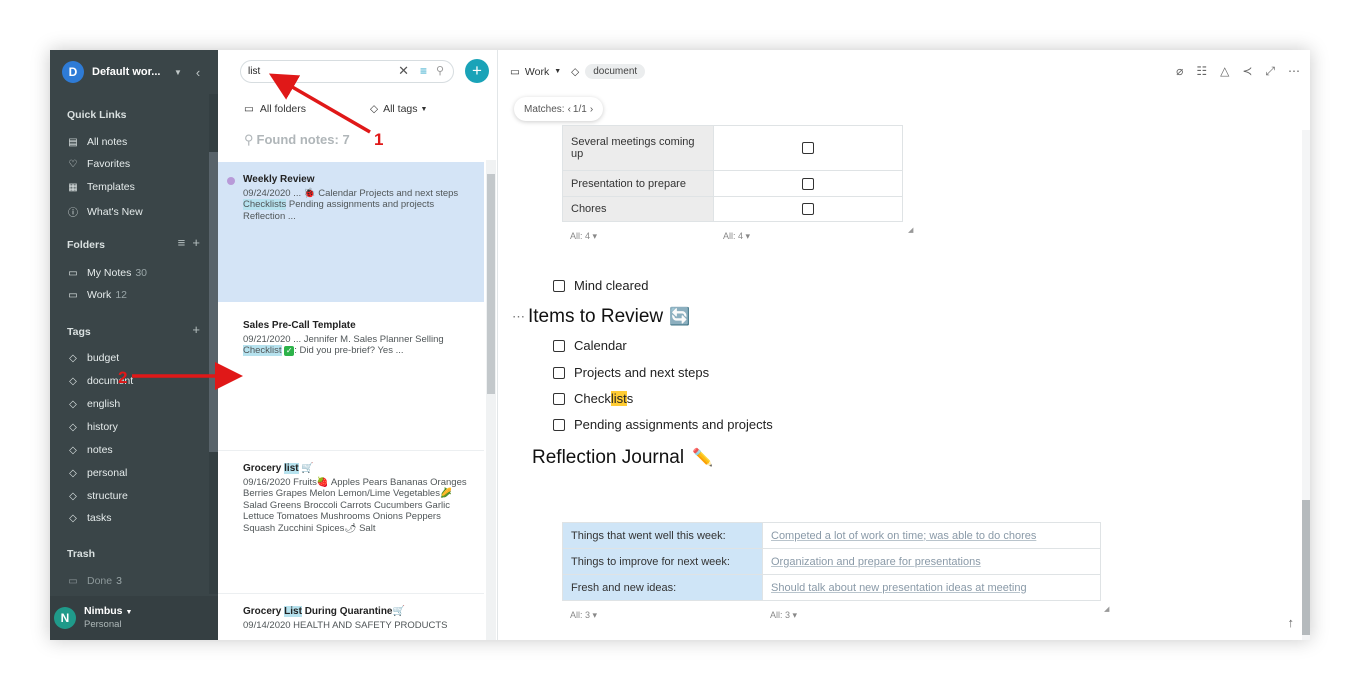  Describe the element at coordinates (1247, 71) in the screenshot. I see `share-icon: ≺` at that location.